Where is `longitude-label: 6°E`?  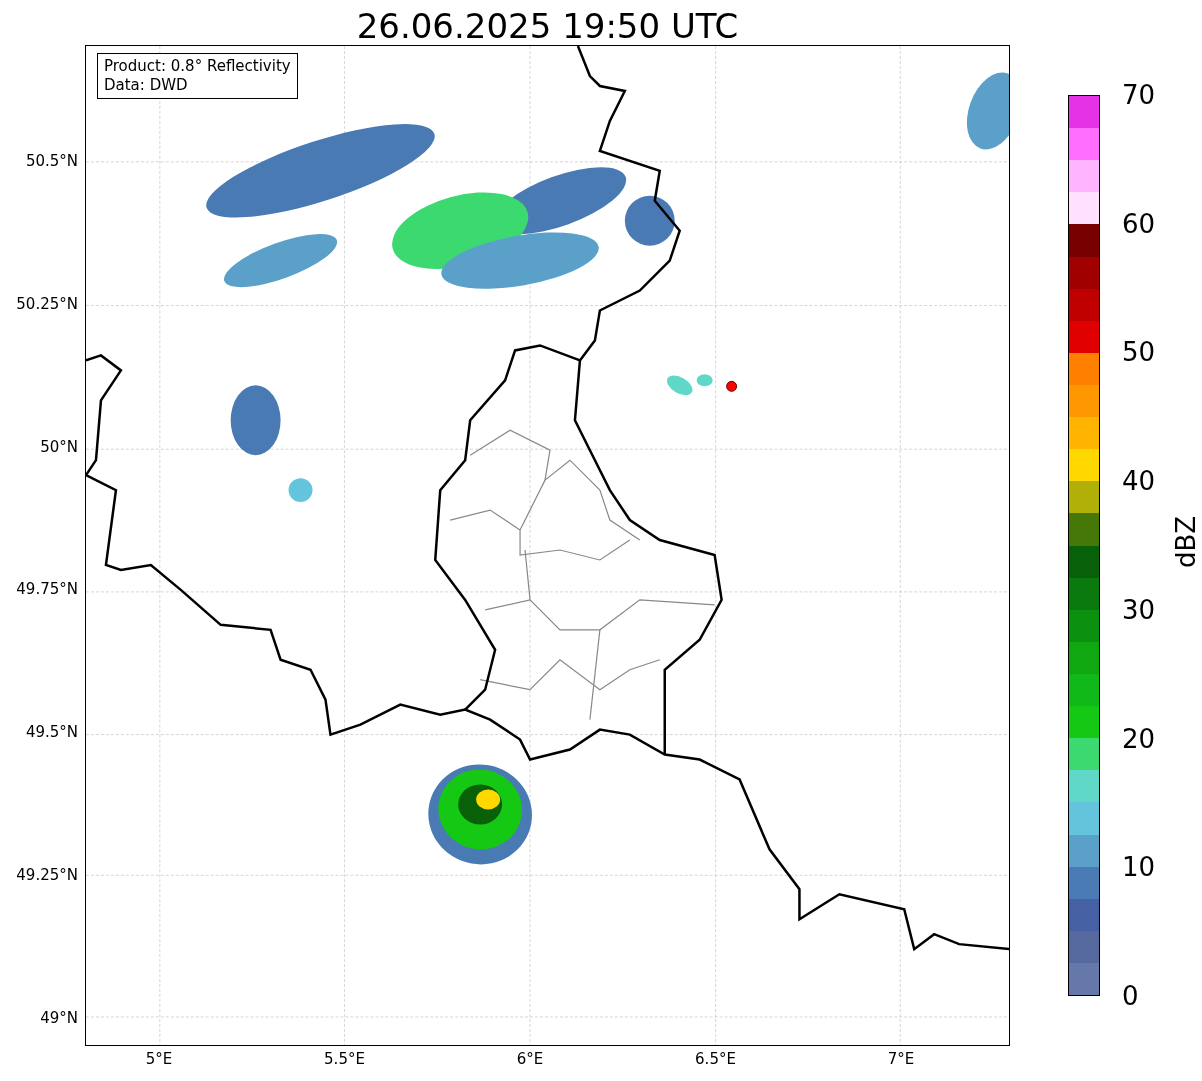 longitude-label: 6°E is located at coordinates (530, 1059).